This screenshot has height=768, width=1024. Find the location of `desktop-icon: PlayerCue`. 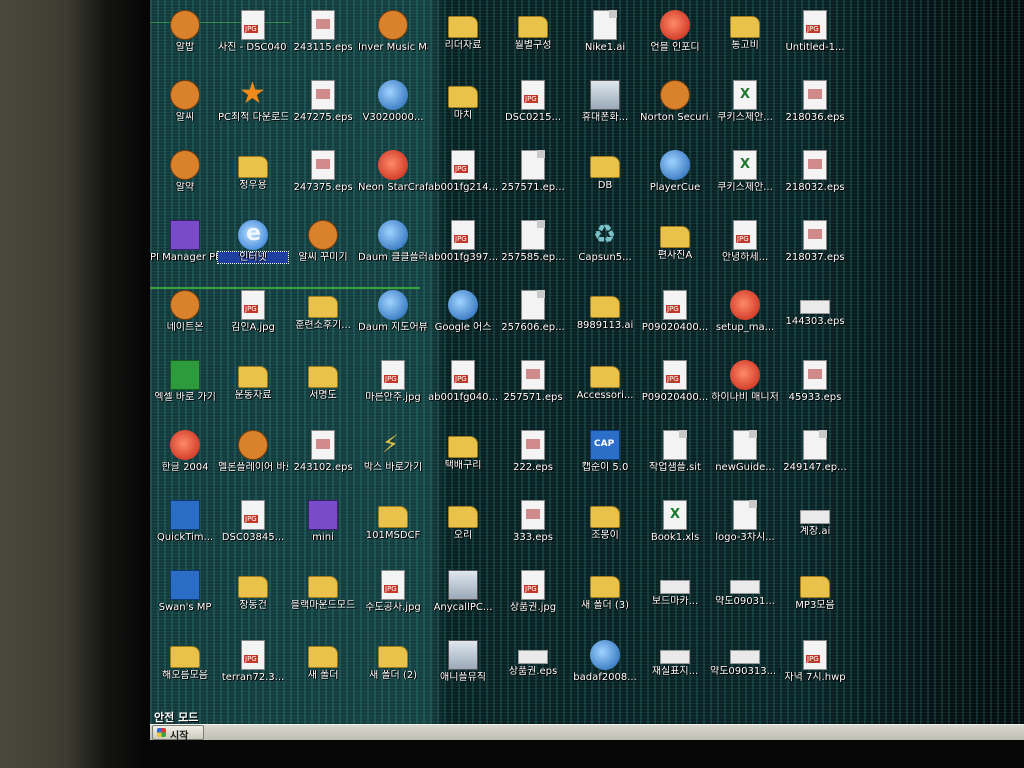

desktop-icon: PlayerCue is located at coordinates (675, 179).